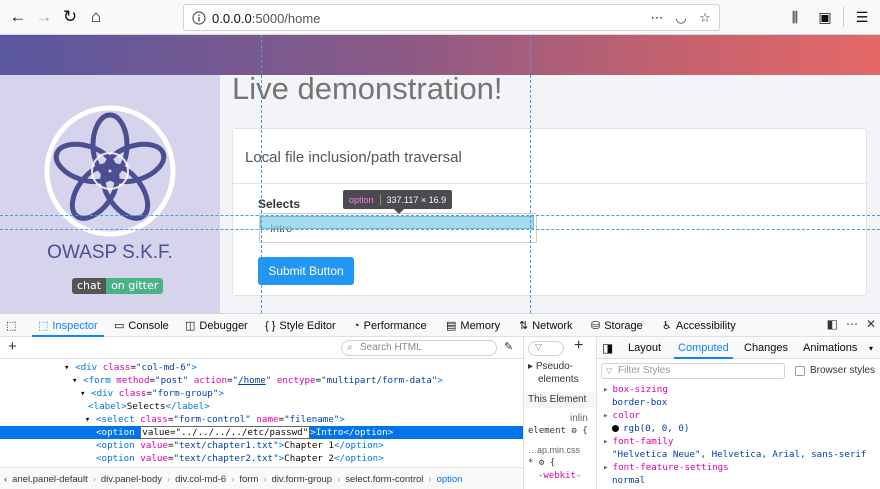  I want to click on markup-node: ▾ <div class="col-md-6">, so click(261, 367).